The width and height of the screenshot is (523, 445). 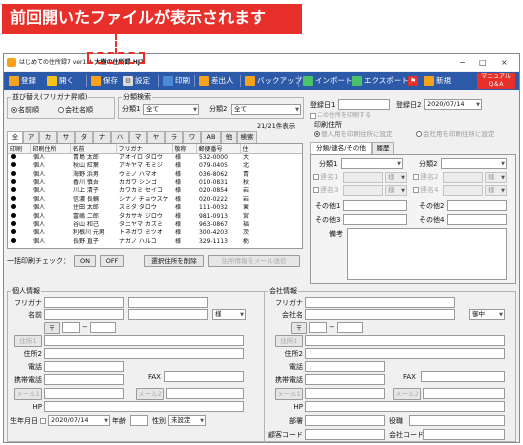 What do you see at coordinates (48, 137) in the screenshot?
I see `tab-ka: カ` at bounding box center [48, 137].